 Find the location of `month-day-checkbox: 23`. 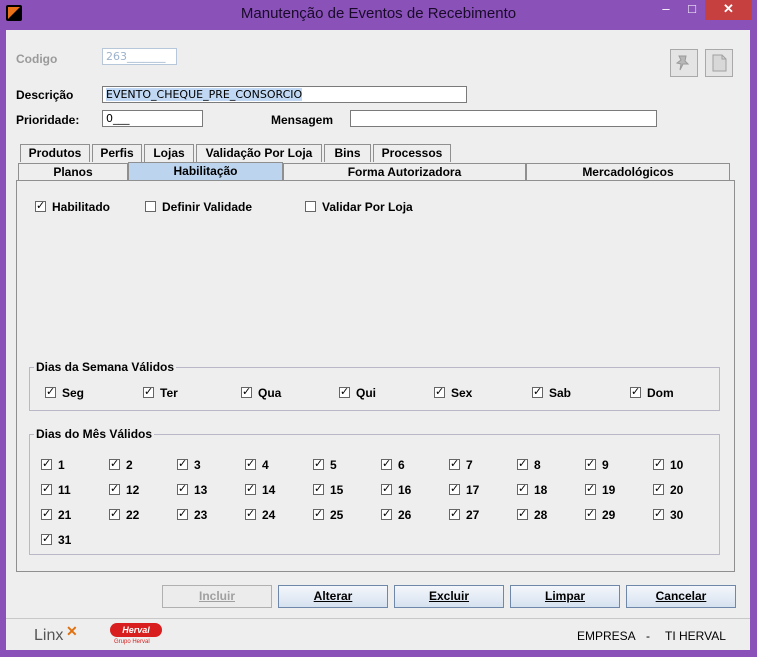

month-day-checkbox: 23 is located at coordinates (192, 514).